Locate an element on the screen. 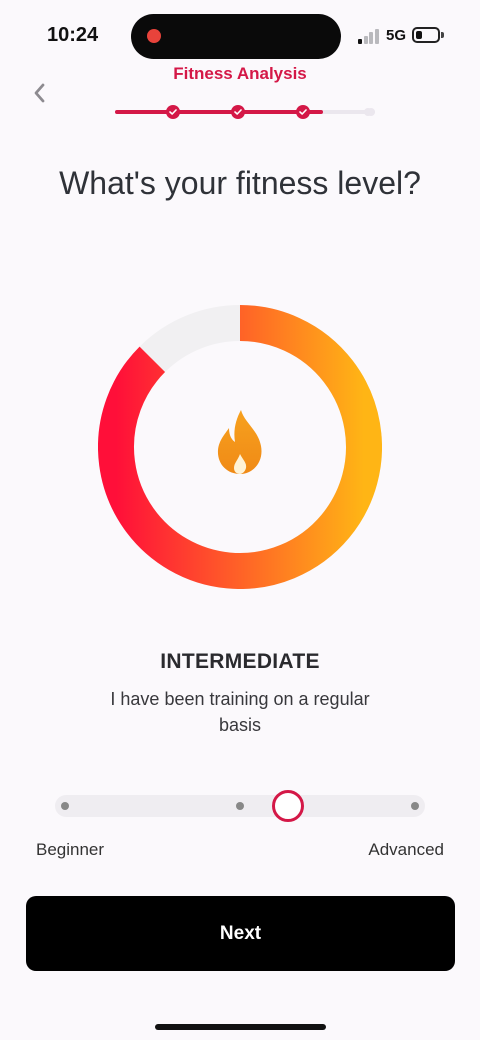 This screenshot has width=480, height=1040. battery-cap is located at coordinates (442, 35).